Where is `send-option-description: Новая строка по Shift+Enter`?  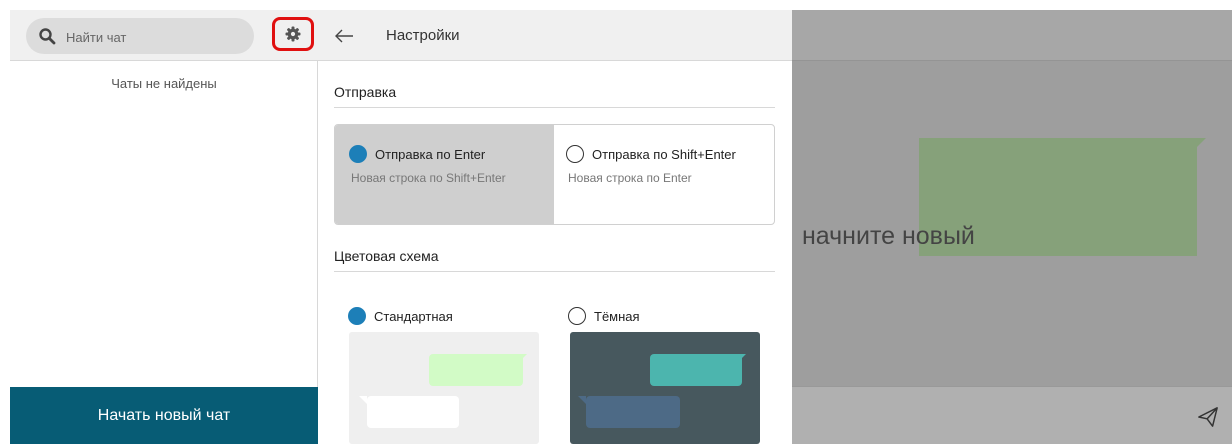 send-option-description: Новая строка по Shift+Enter is located at coordinates (428, 178).